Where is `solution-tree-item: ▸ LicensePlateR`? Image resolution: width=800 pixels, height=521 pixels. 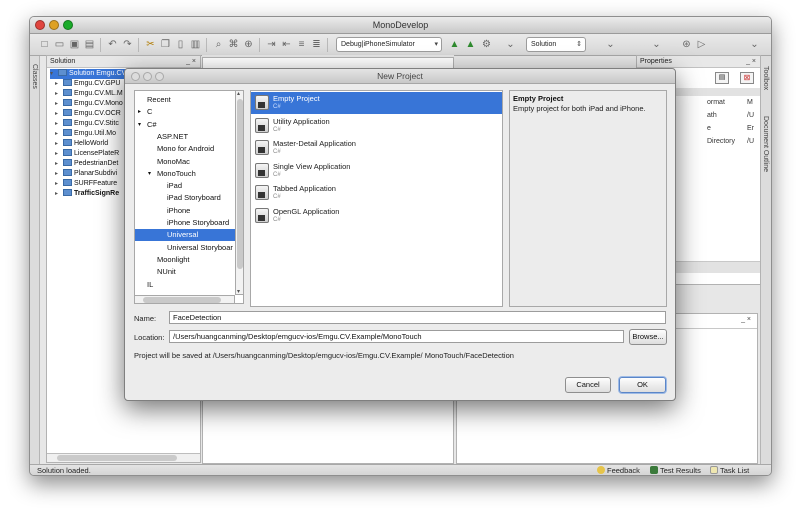
solution-tree-item: ▸ LicensePlateR is located at coordinates (87, 154).